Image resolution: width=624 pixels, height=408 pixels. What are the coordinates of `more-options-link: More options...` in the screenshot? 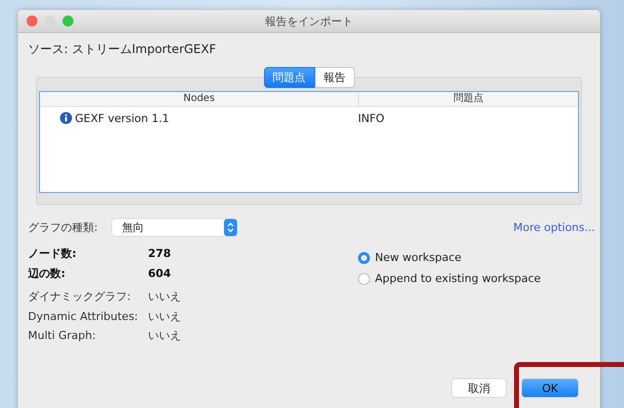 It's located at (554, 227).